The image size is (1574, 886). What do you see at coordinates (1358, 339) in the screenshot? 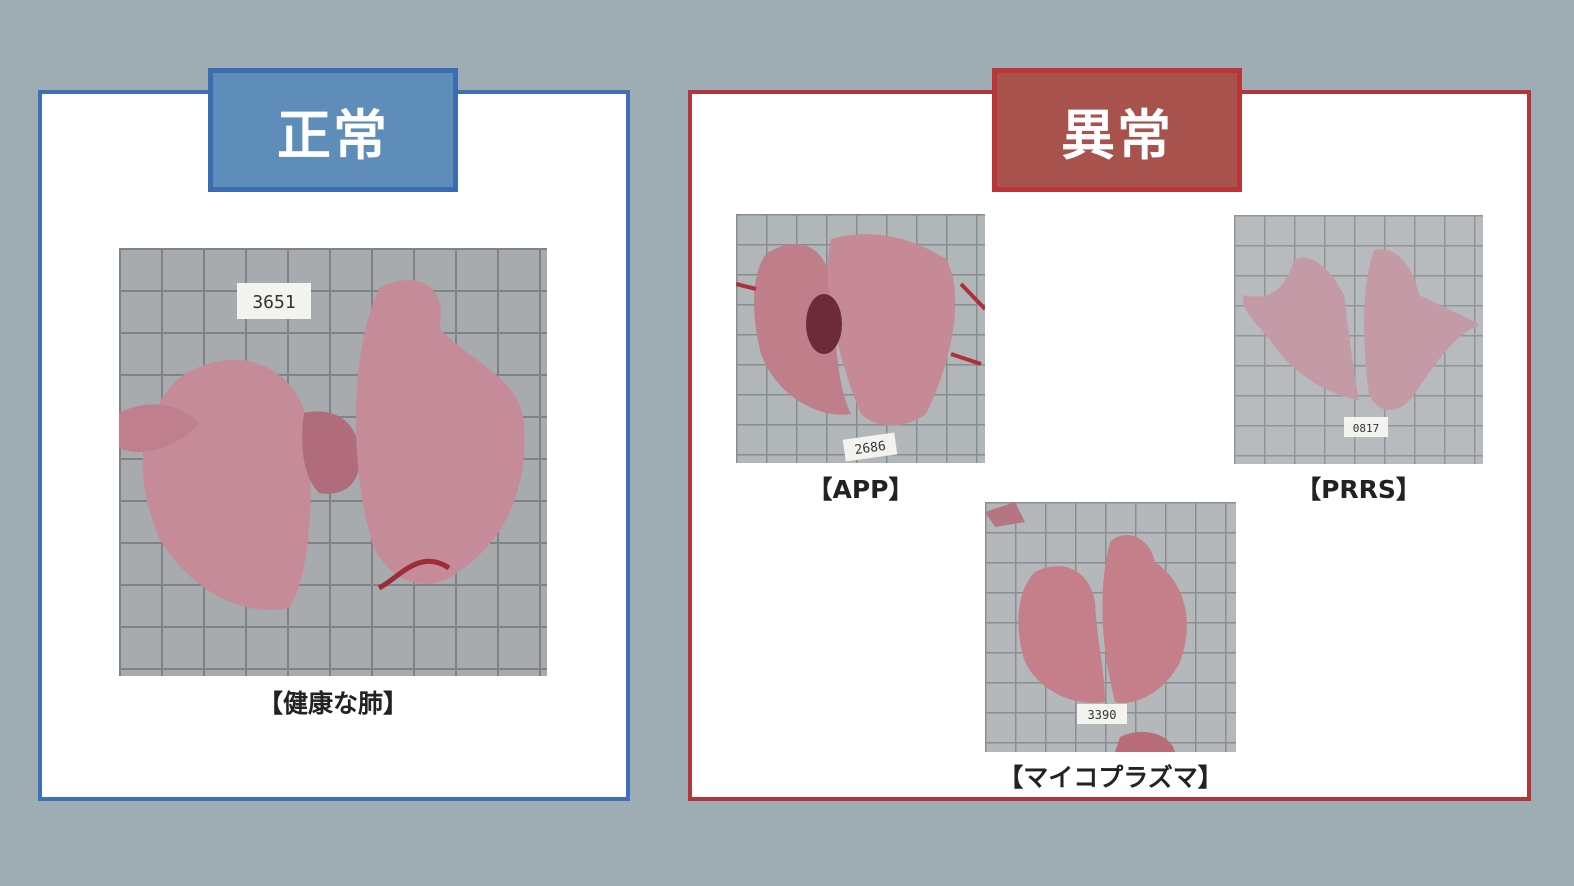
I see `prrs-lung-photo: 0817` at bounding box center [1358, 339].